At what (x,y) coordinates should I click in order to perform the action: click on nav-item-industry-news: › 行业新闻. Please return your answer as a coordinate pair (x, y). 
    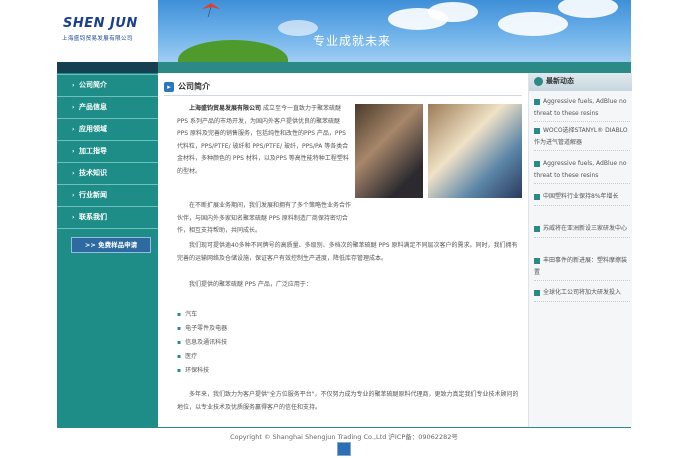
    Looking at the image, I should click on (107, 196).